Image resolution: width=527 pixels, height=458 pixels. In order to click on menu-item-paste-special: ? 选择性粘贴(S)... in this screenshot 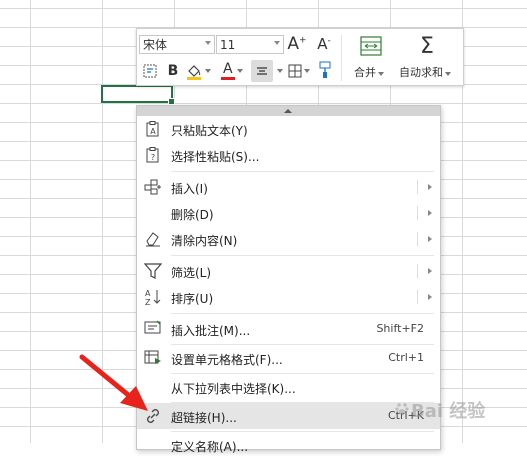, I will do `click(288, 155)`.